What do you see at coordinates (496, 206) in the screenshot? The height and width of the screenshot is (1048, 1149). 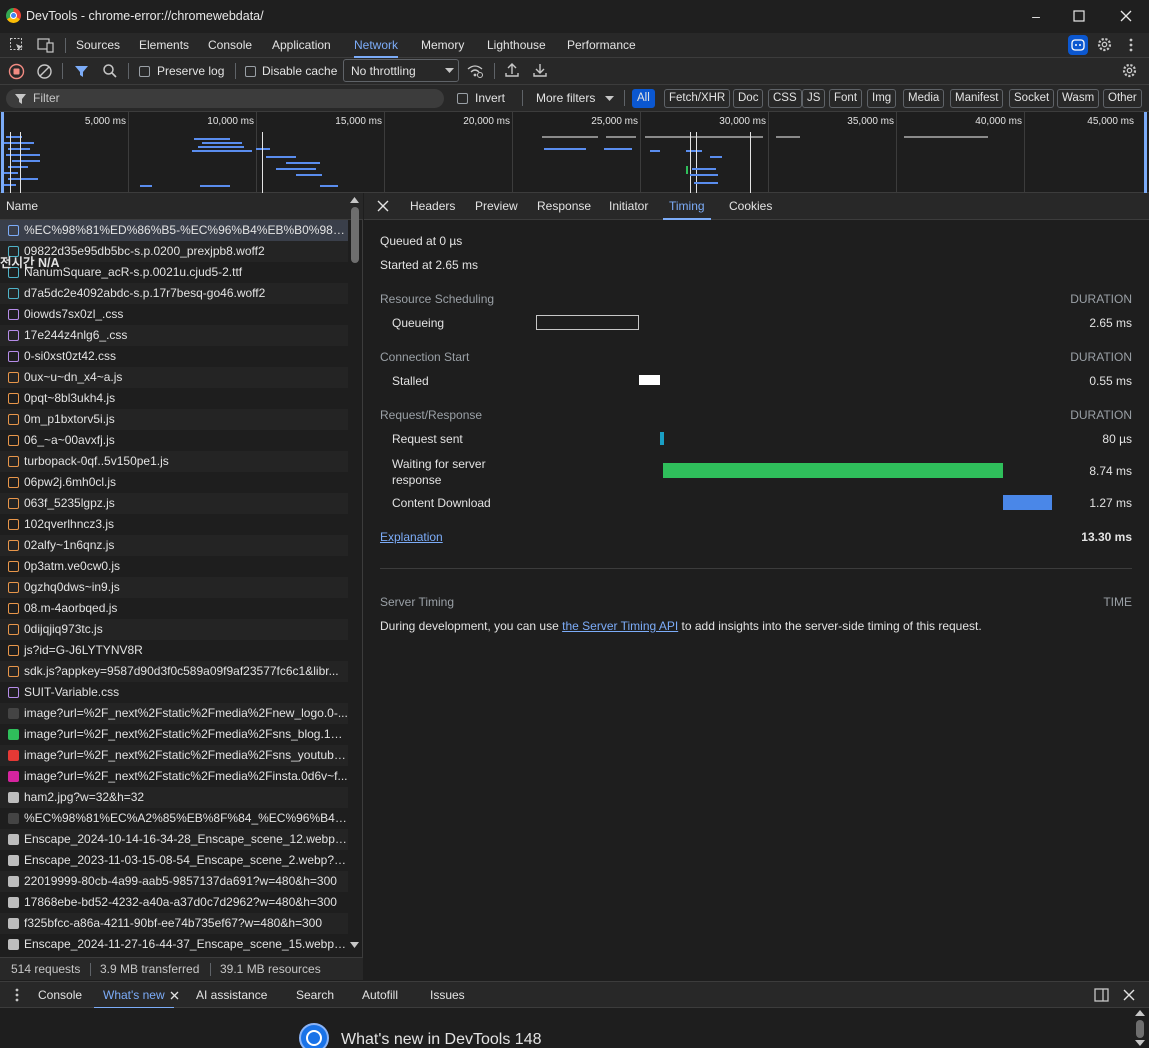 I see `tab-preview: Preview` at bounding box center [496, 206].